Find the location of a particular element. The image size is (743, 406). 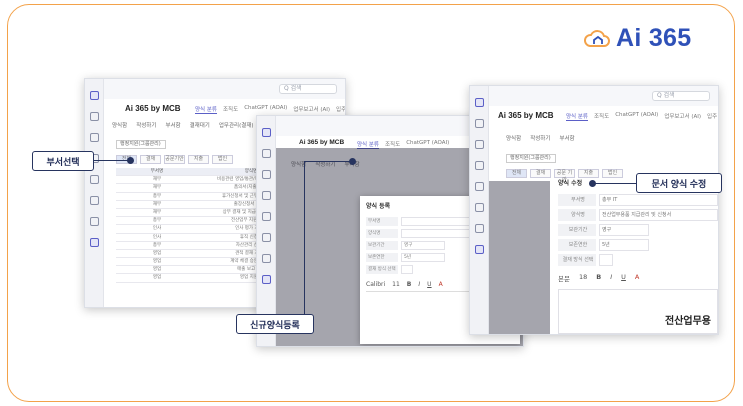

callout-dot is located at coordinates (592, 183).